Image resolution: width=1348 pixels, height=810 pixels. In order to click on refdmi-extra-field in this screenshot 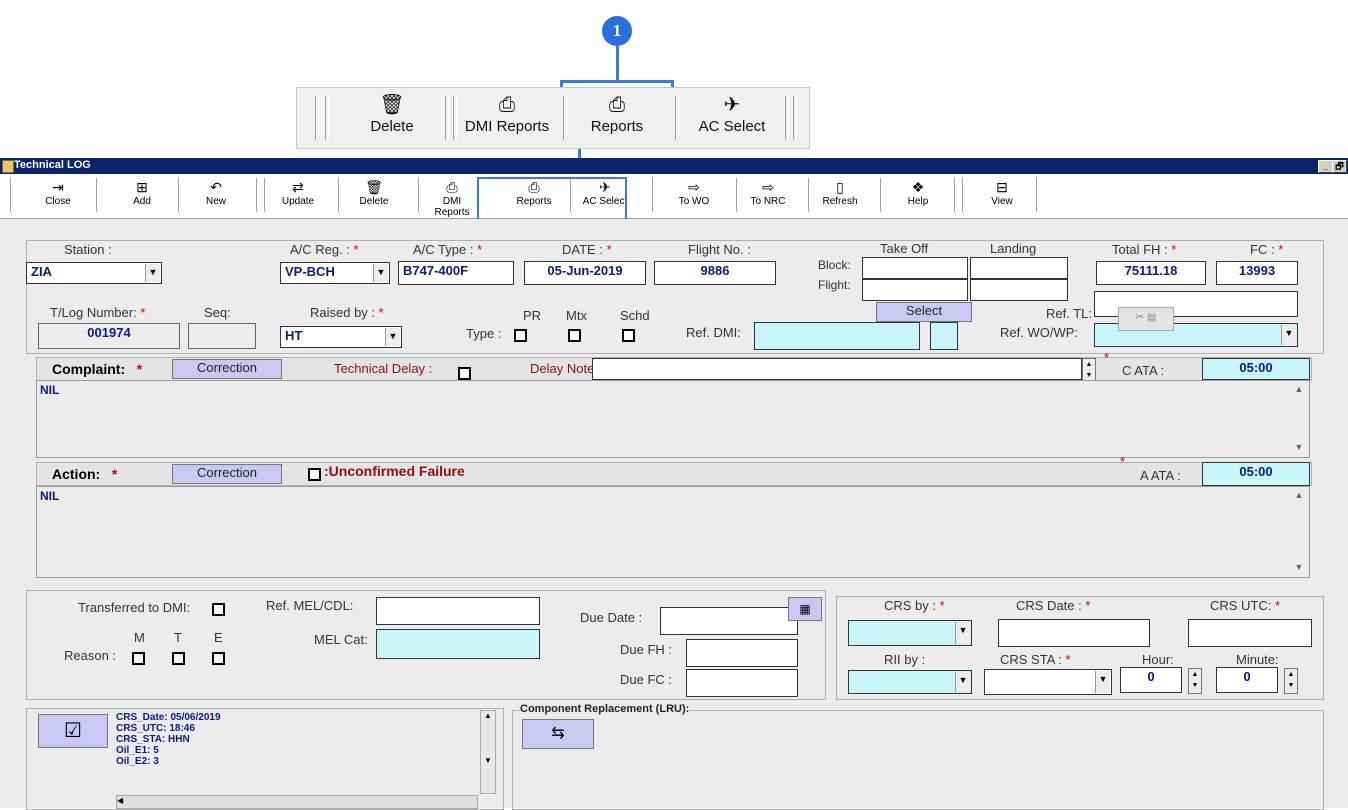, I will do `click(944, 336)`.